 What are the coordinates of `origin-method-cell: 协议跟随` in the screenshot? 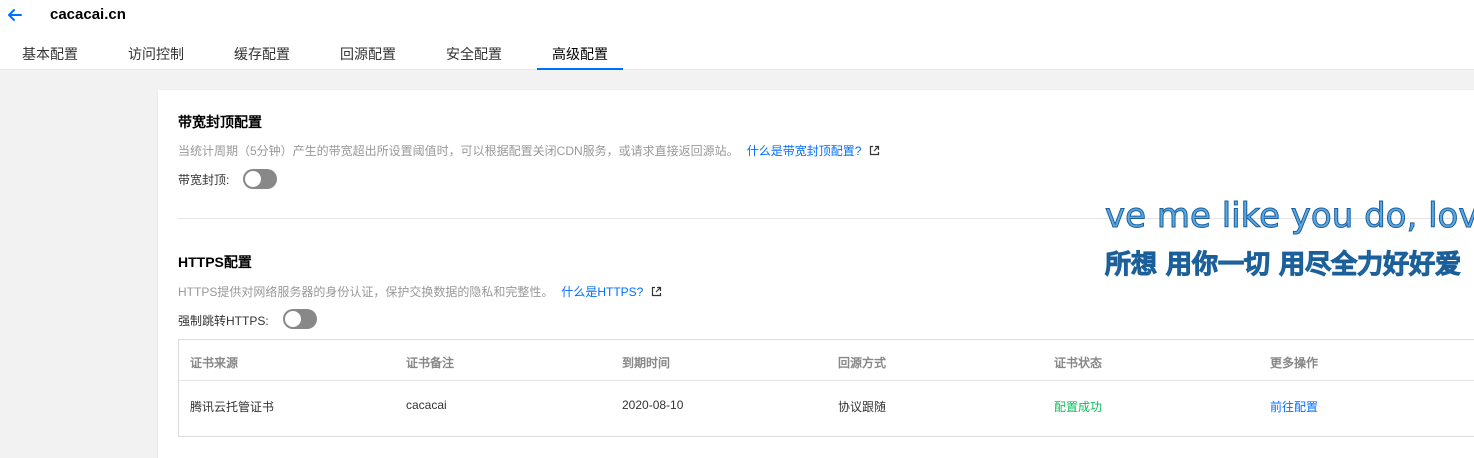 It's located at (862, 407).